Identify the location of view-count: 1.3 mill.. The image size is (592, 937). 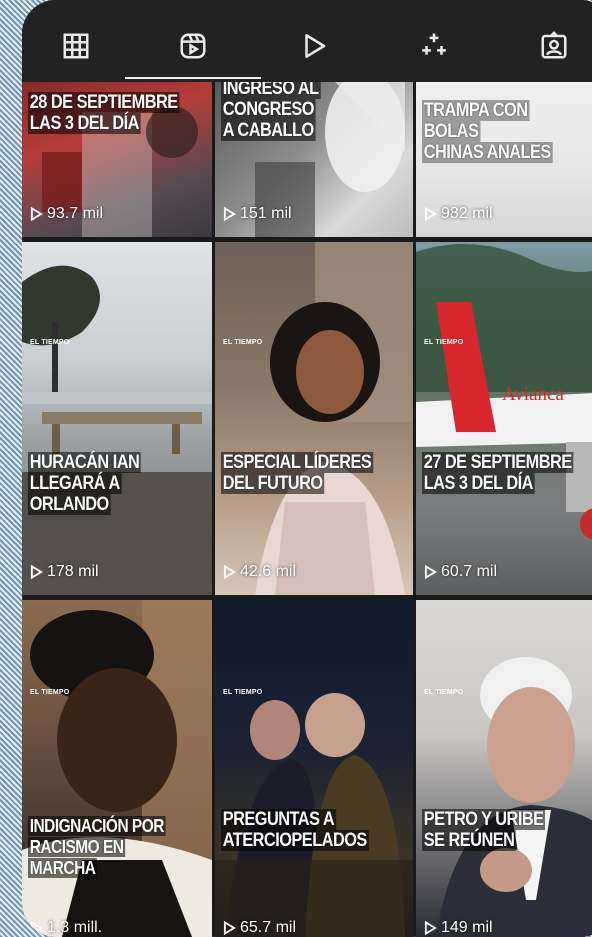
(66, 928).